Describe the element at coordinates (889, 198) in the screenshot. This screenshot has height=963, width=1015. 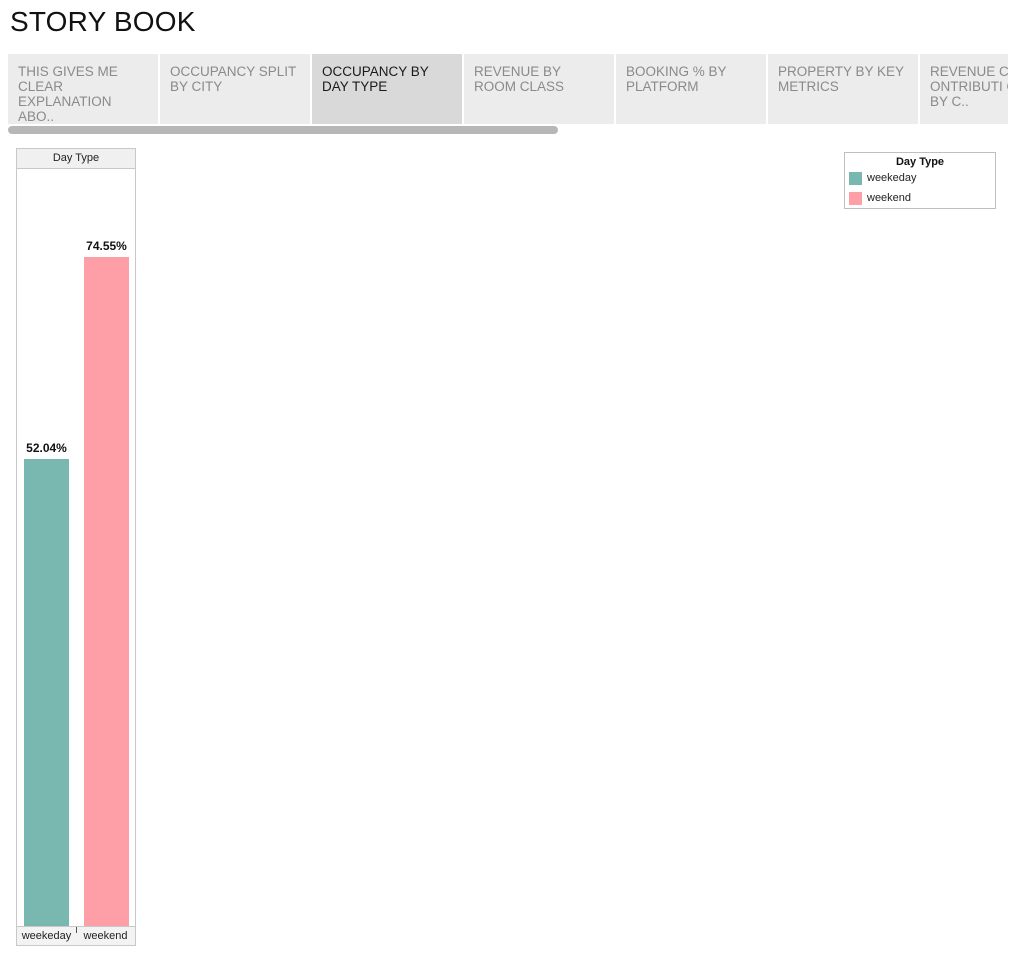
I see `legend-label-weekend: weekend` at that location.